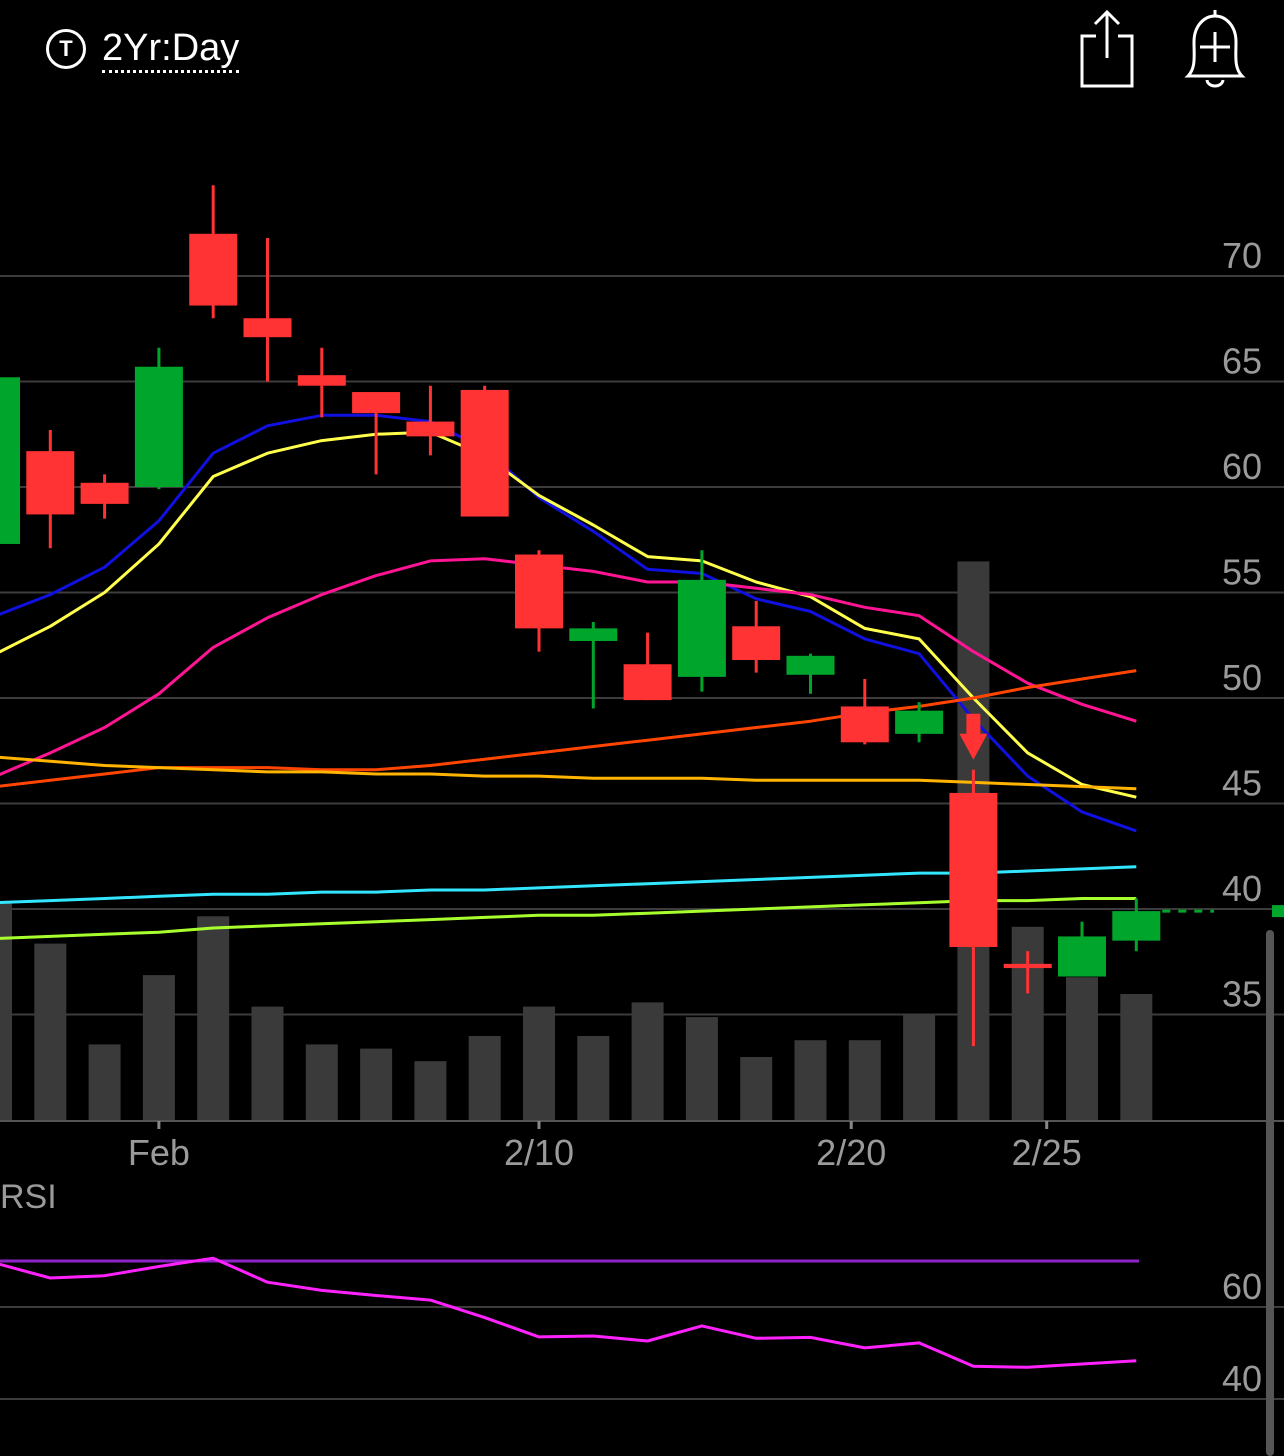  I want to click on rsi-line, so click(568, 1312).